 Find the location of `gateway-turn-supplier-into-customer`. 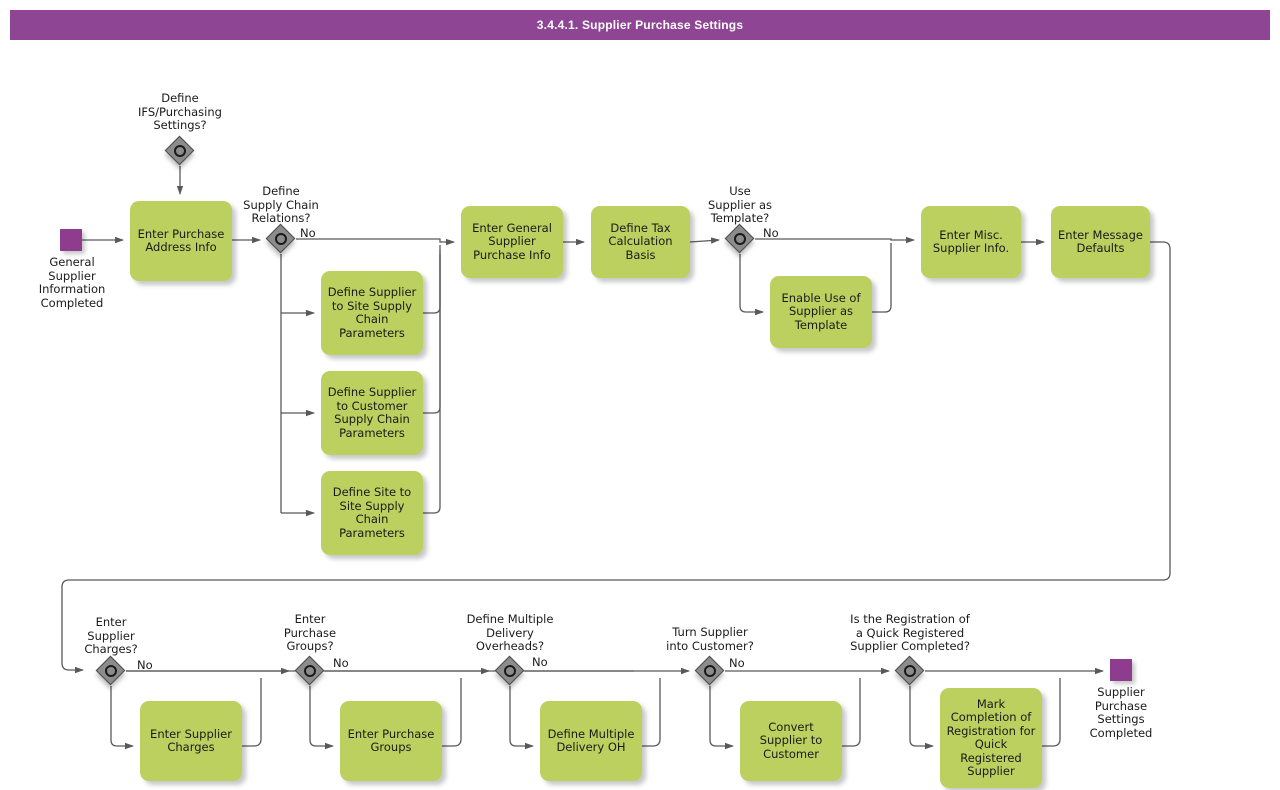

gateway-turn-supplier-into-customer is located at coordinates (709, 670).